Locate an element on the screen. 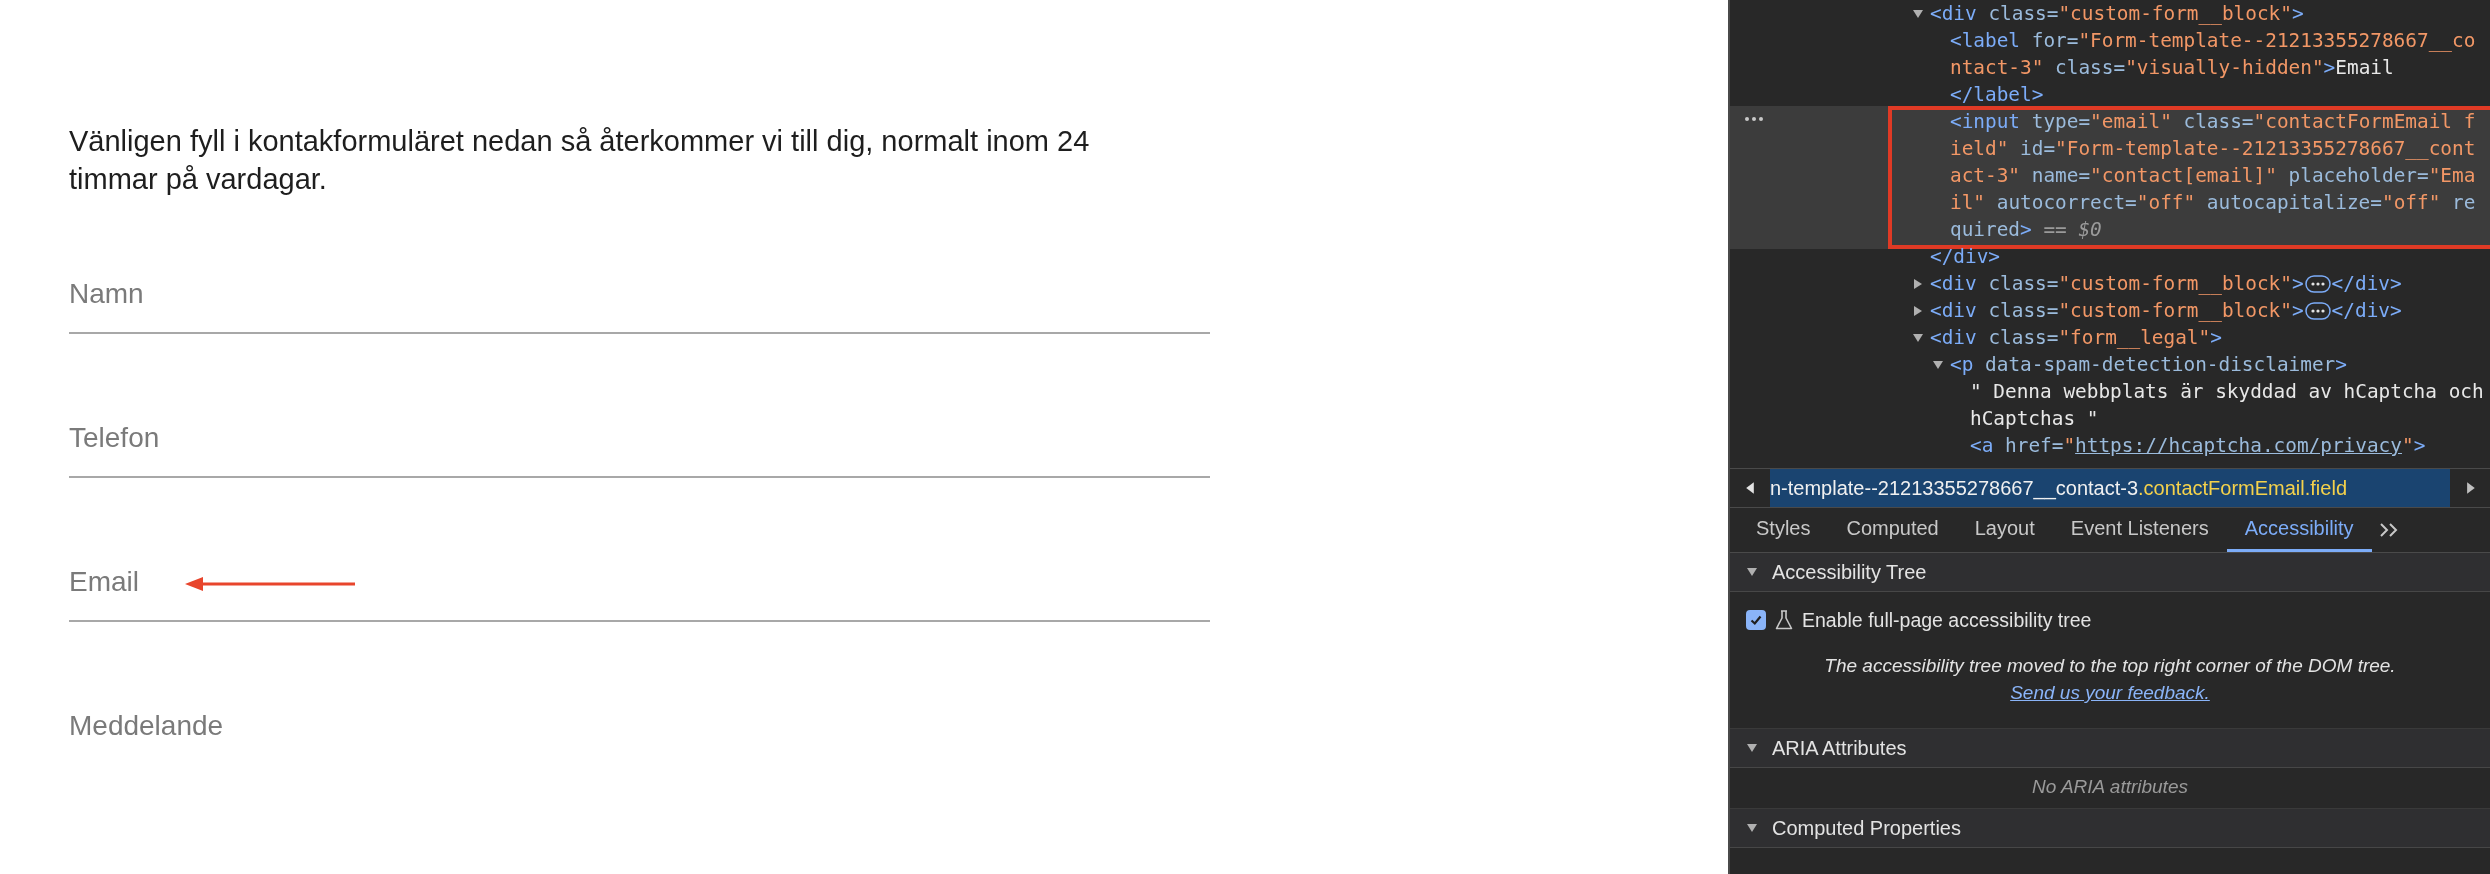 The image size is (2490, 874). dom-tree-row: <a href="https://hcaptcha.com/privacy"> is located at coordinates (2110, 445).